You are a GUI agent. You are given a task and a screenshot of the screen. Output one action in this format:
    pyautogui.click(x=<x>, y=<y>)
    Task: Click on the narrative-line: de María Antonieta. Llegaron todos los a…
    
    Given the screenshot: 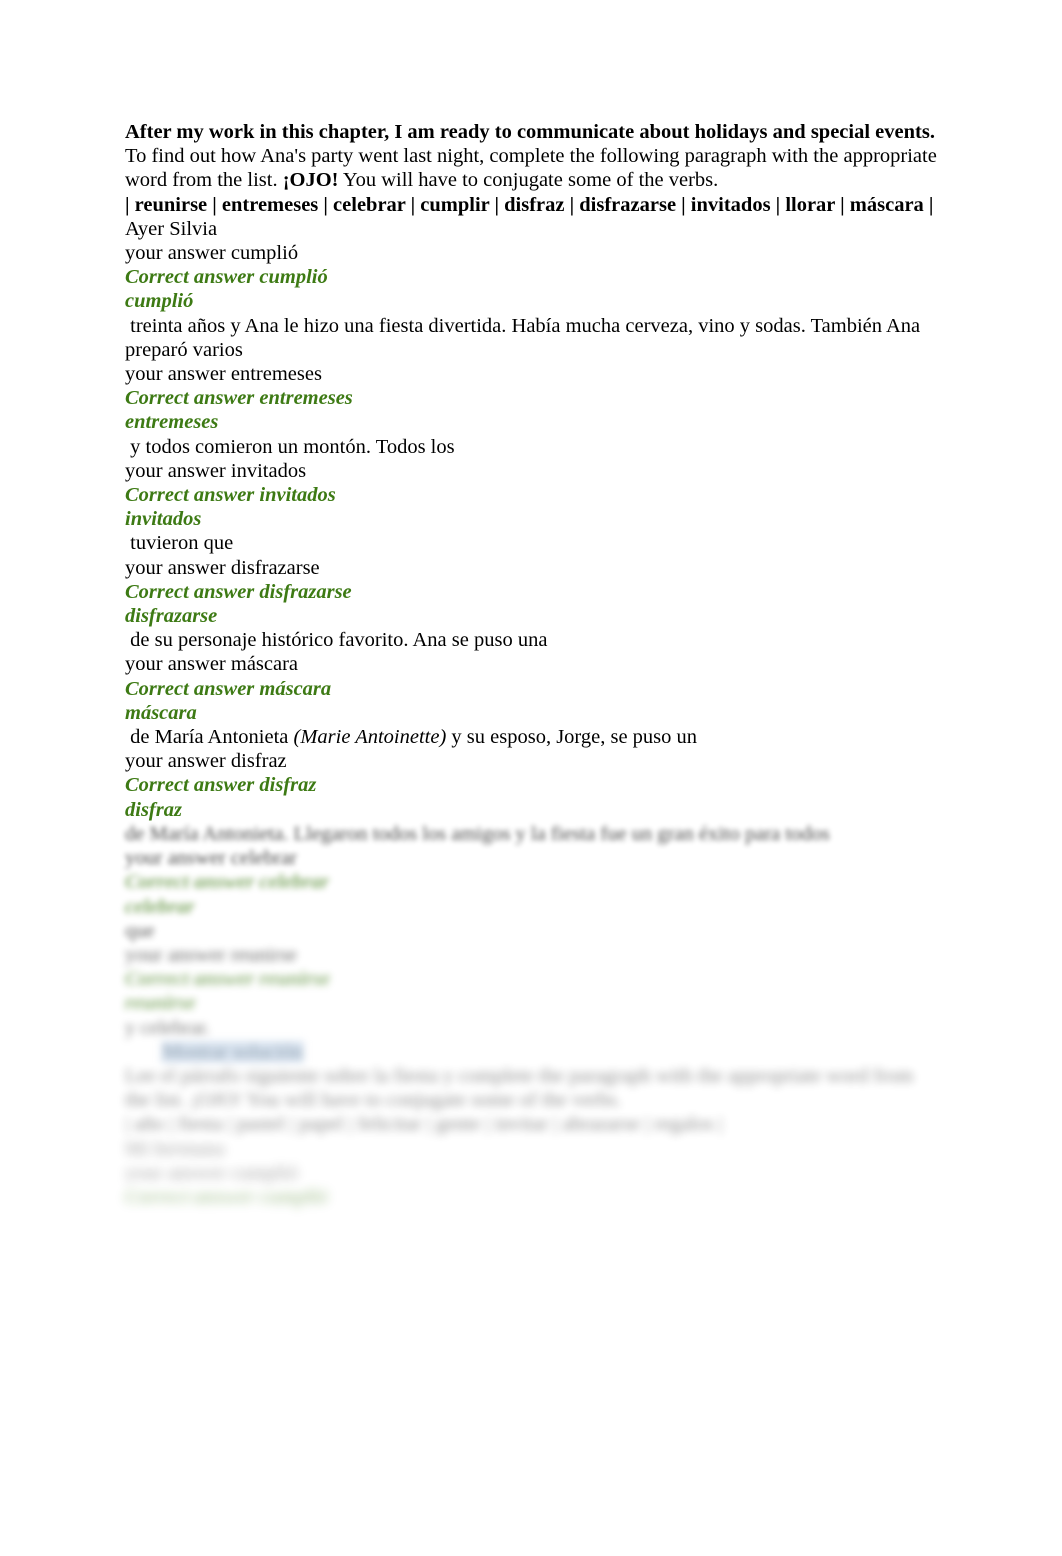 What is the action you would take?
    pyautogui.click(x=477, y=833)
    